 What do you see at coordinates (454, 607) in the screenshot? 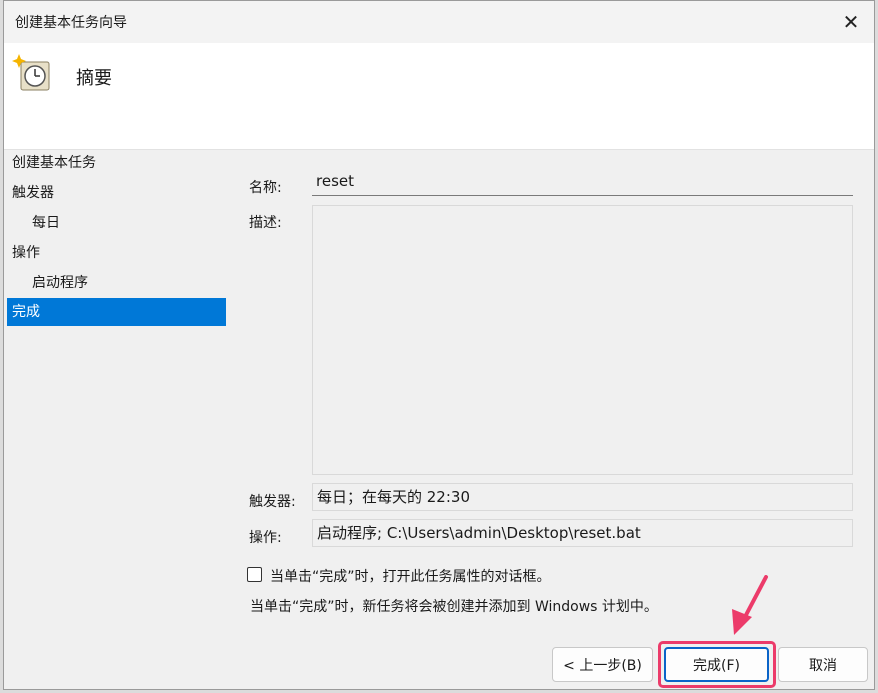
I see `info-text: 当单击“完成”时，新任务将会被创建并添加到 Windows 计划中。` at bounding box center [454, 607].